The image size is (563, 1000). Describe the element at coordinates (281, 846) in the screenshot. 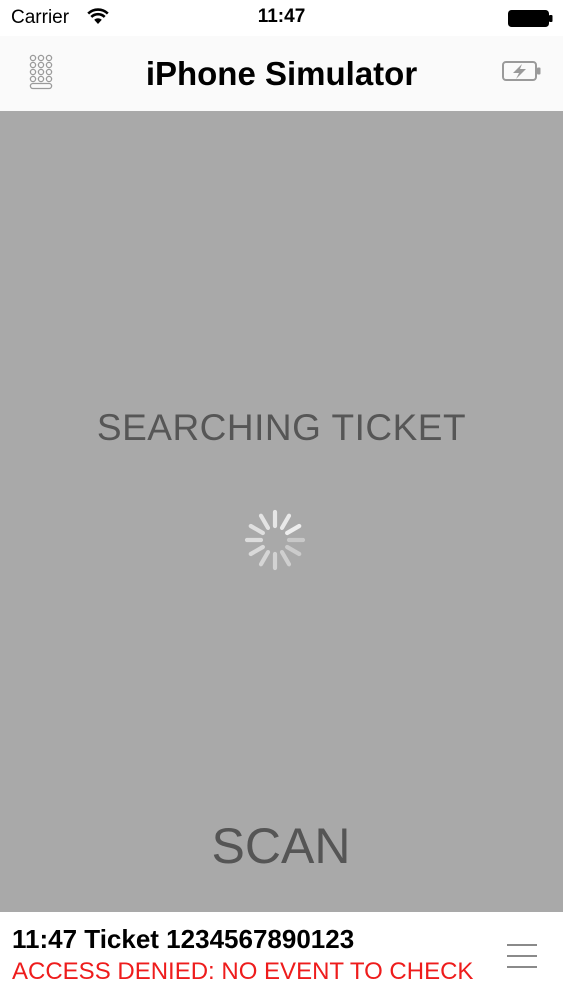

I see `scan-button: SCAN` at that location.